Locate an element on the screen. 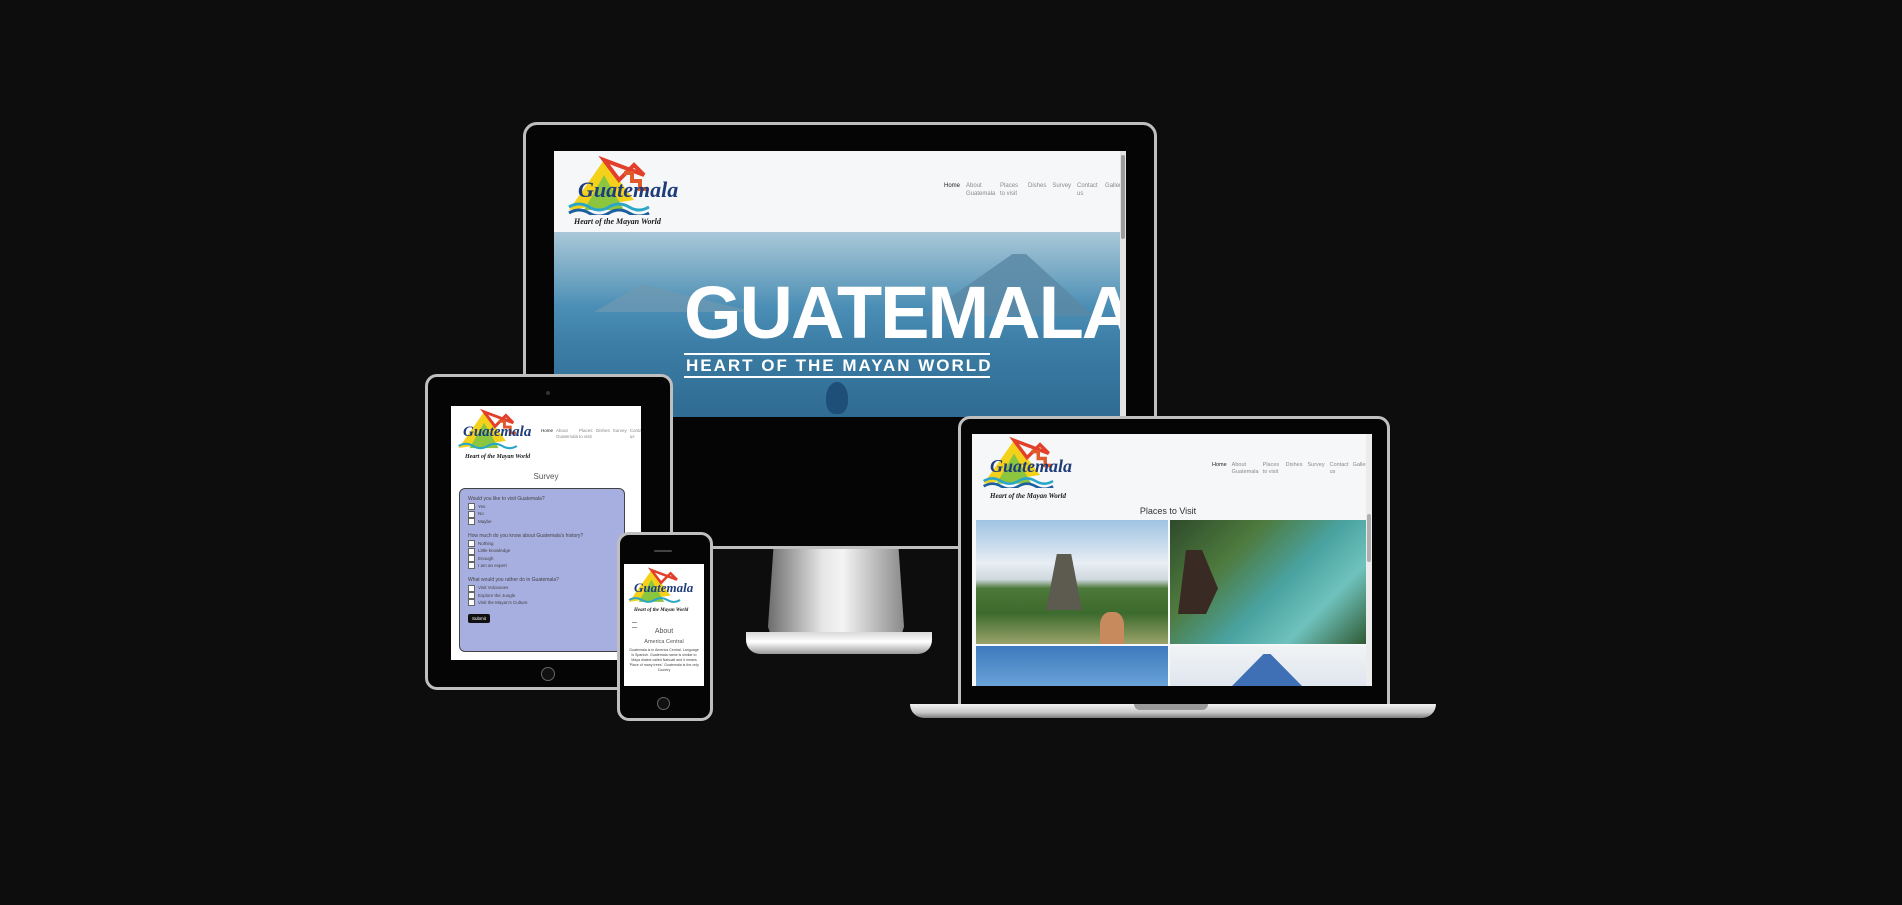  q3-option-3: Visit the Mayan's Culture is located at coordinates (542, 603).